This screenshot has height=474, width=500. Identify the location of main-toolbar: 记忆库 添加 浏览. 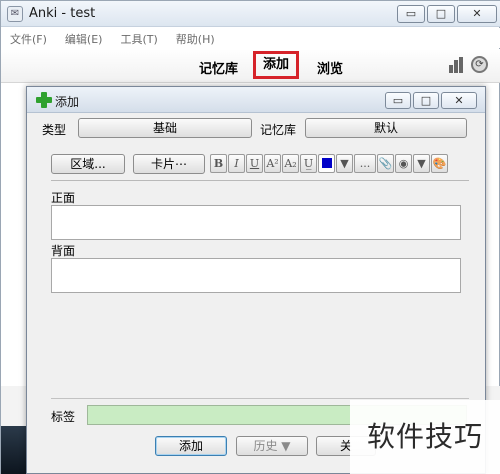
(250, 66).